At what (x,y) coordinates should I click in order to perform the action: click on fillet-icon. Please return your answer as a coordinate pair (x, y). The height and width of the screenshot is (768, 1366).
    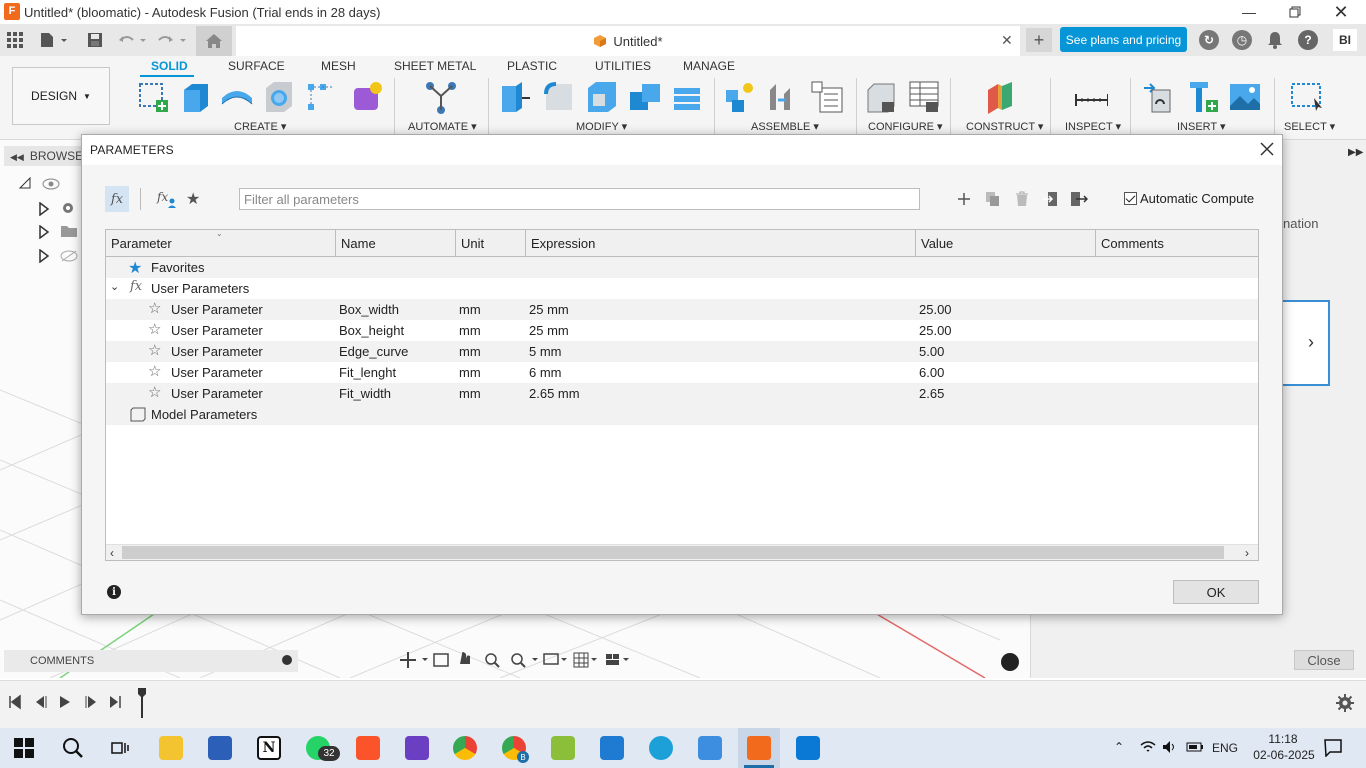
    Looking at the image, I should click on (559, 97).